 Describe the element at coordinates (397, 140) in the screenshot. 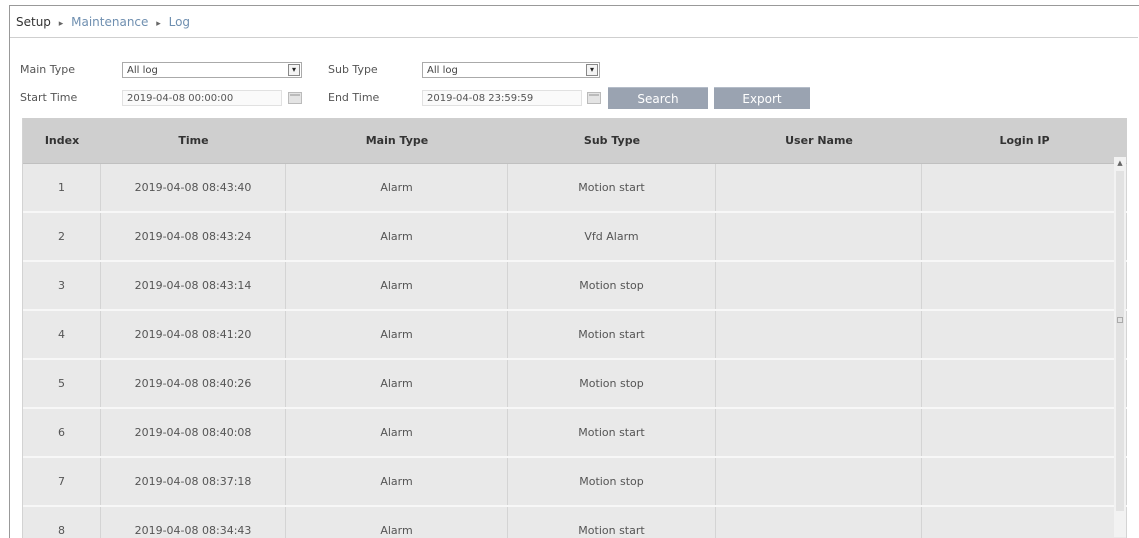

I see `column-header-main-type: Main Type` at that location.